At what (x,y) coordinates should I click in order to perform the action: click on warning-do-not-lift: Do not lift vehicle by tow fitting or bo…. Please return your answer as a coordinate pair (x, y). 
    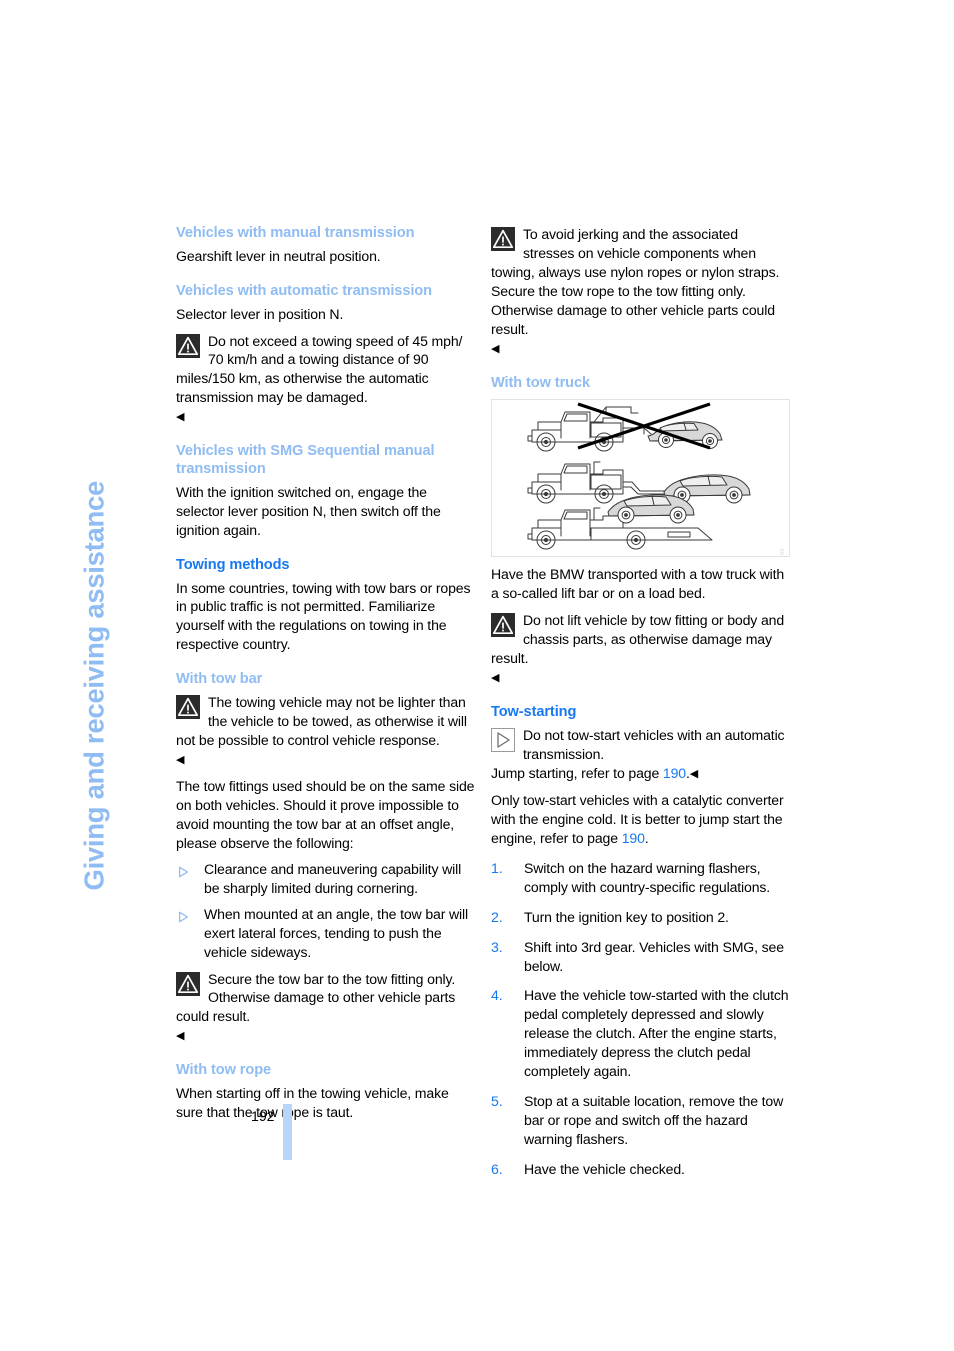
    Looking at the image, I should click on (640, 649).